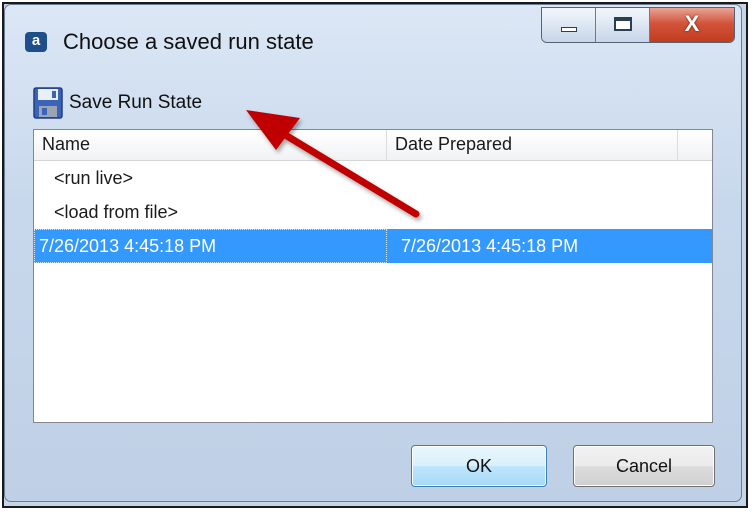 The image size is (752, 512). What do you see at coordinates (188, 41) in the screenshot?
I see `window-title: Choose a saved run state` at bounding box center [188, 41].